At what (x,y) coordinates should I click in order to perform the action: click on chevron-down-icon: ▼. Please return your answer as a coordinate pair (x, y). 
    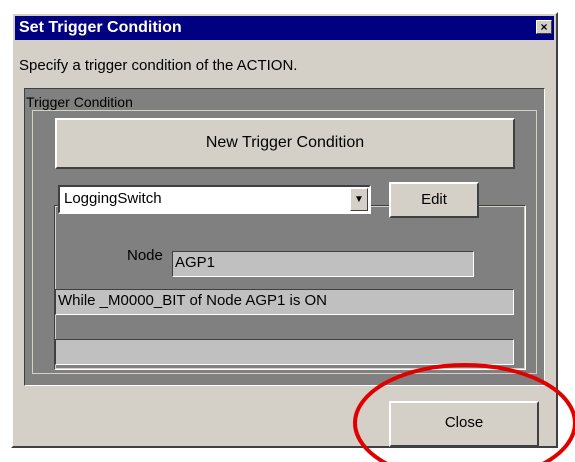
    Looking at the image, I should click on (359, 199).